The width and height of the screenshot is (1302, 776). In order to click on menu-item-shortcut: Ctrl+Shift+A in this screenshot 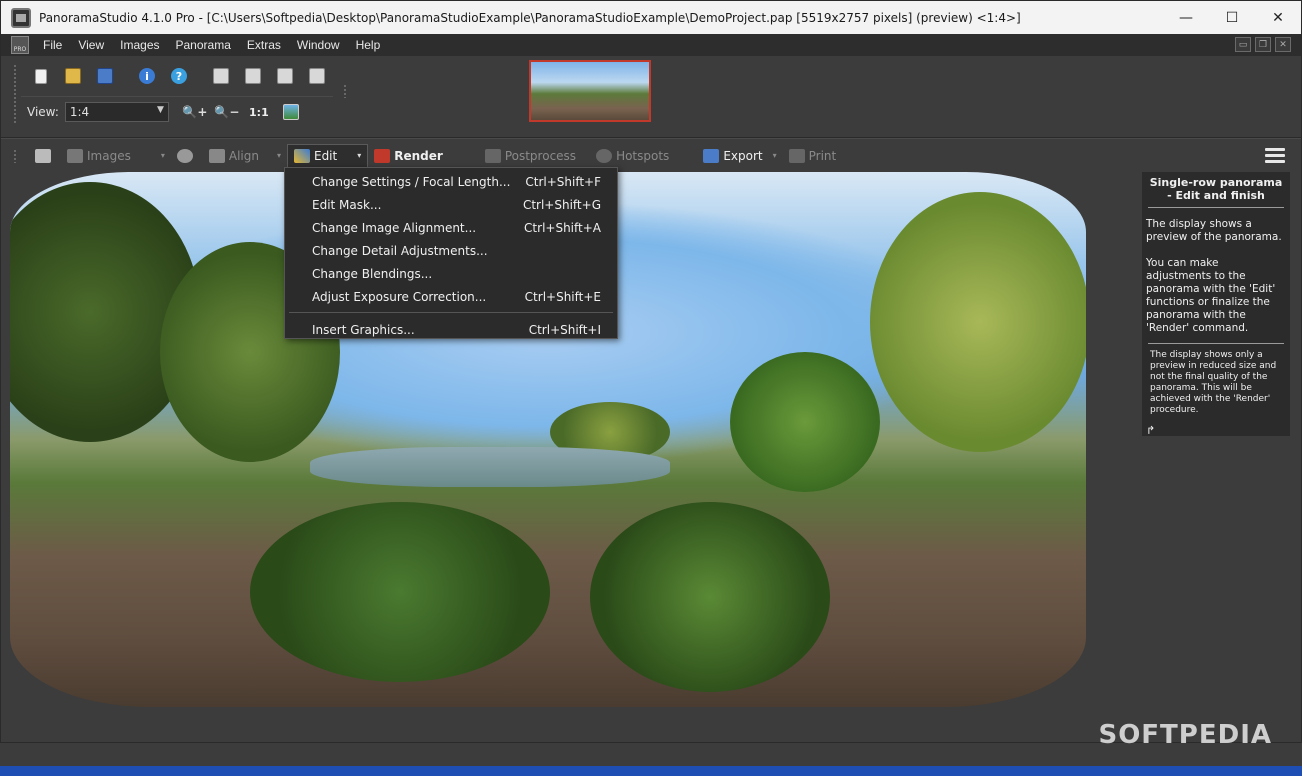, I will do `click(562, 227)`.